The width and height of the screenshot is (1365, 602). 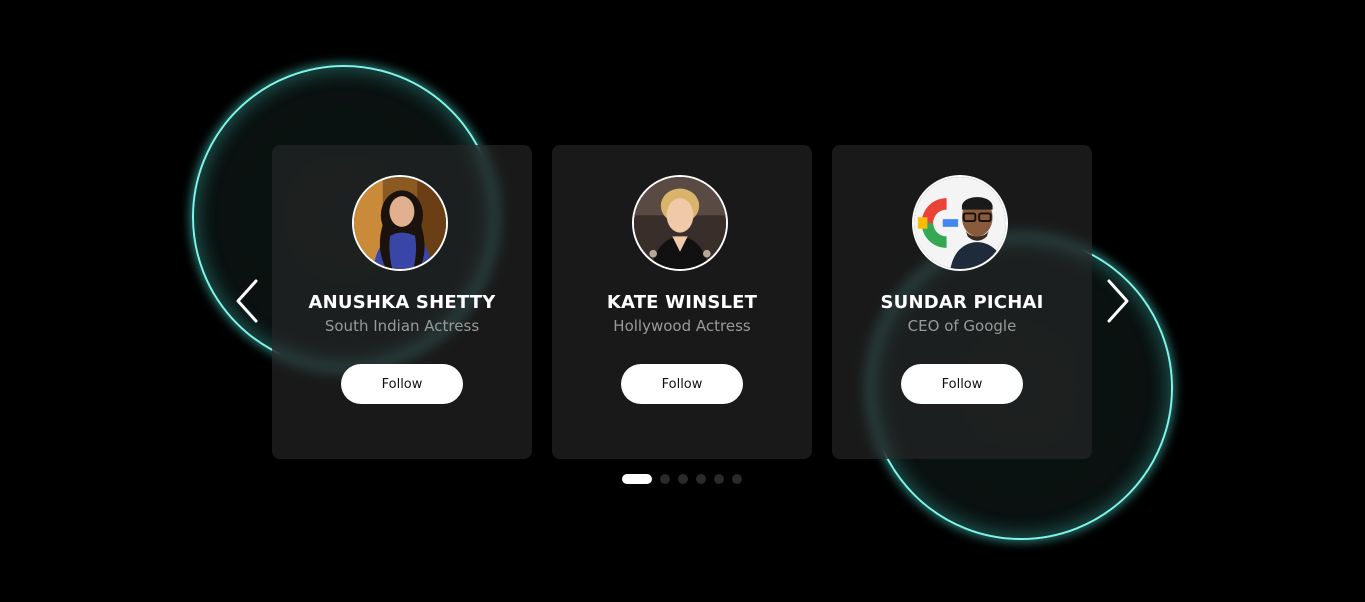 I want to click on profile-name: SUNDAR PICHAI, so click(x=962, y=302).